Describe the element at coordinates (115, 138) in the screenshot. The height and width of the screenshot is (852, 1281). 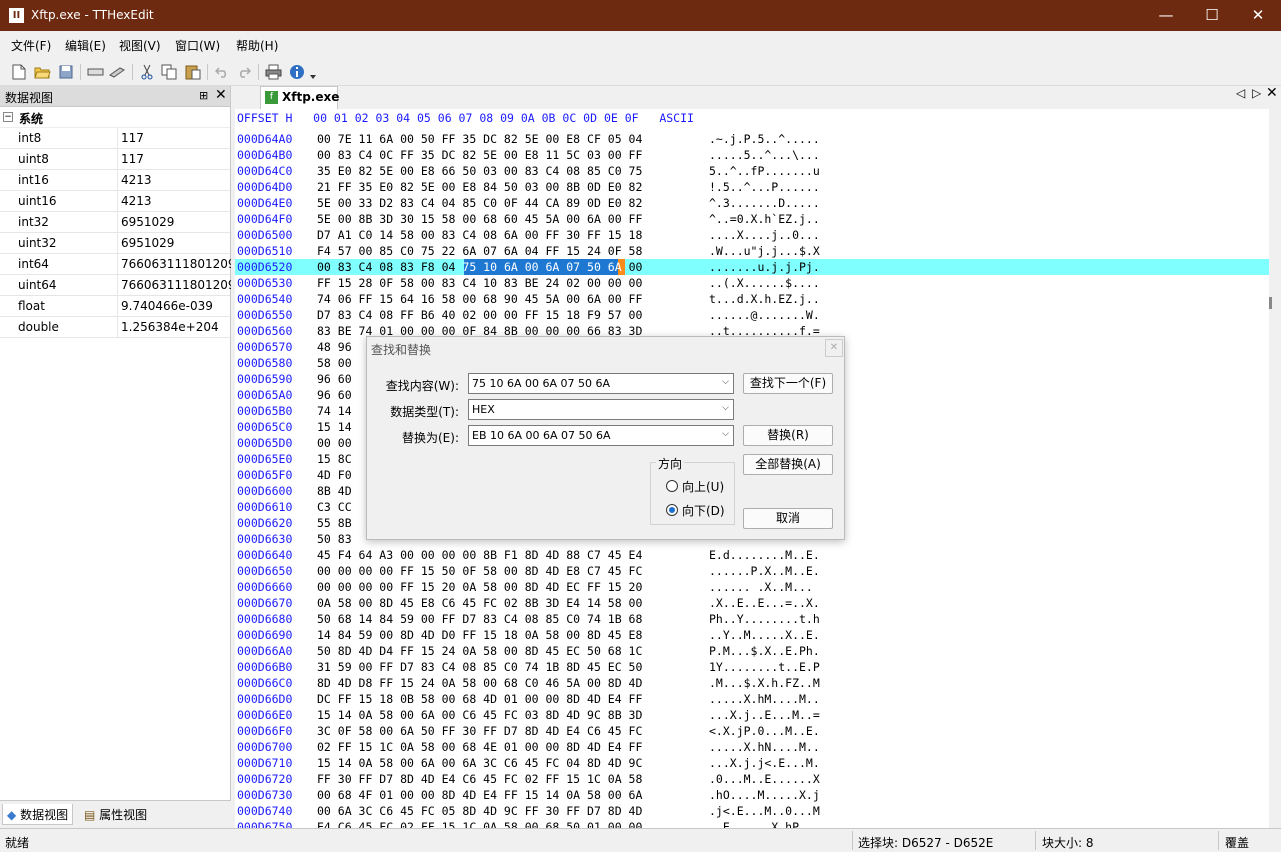
I see `prop-row-int8: int8 117` at that location.